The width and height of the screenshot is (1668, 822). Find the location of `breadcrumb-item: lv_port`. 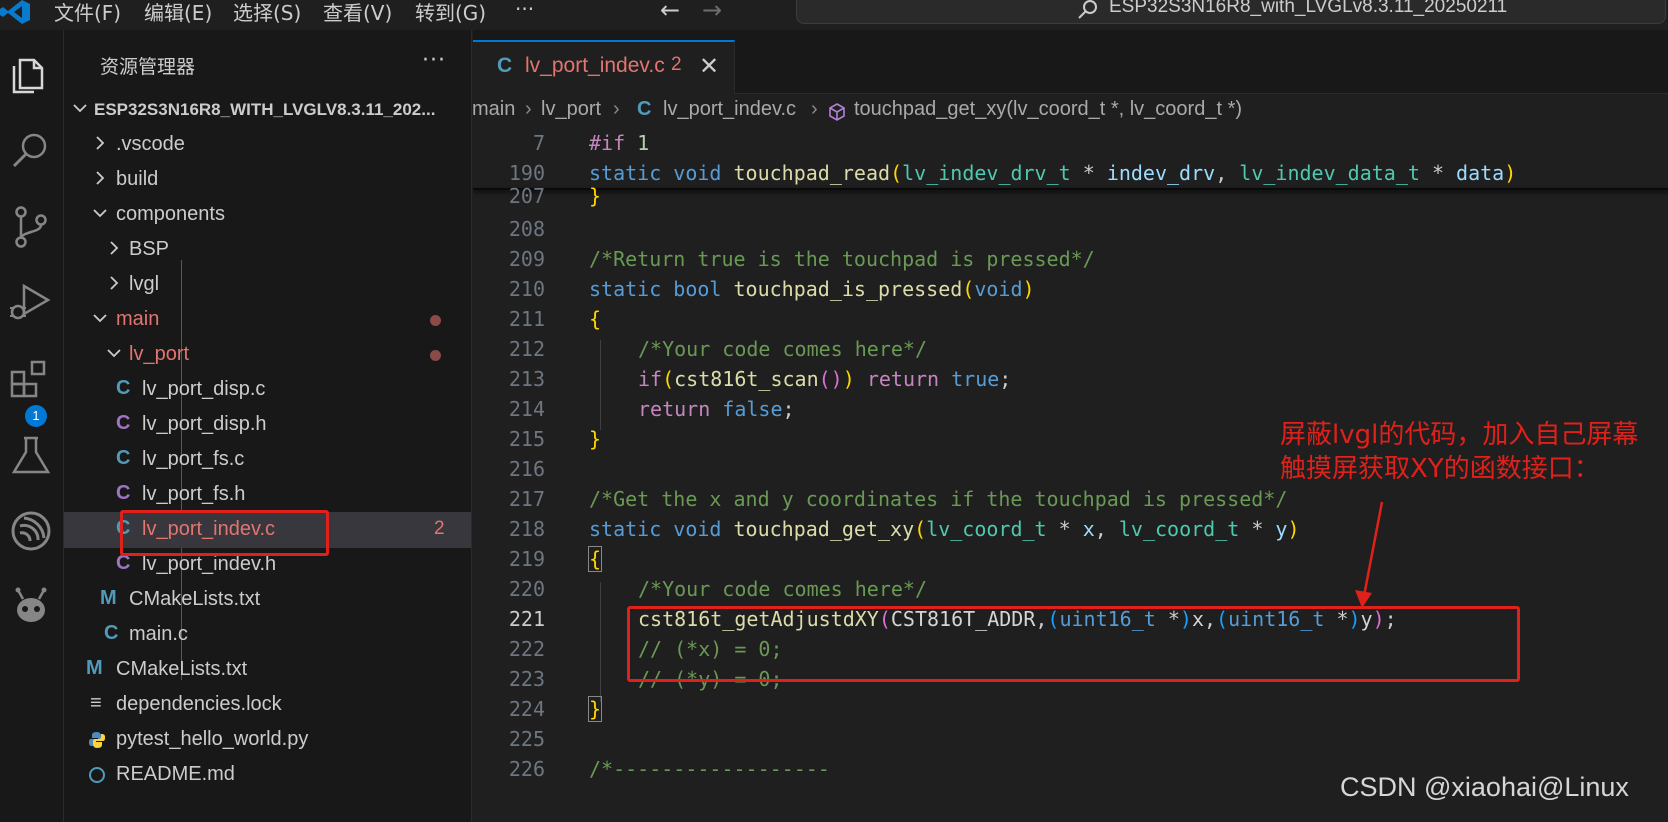

breadcrumb-item: lv_port is located at coordinates (571, 109).